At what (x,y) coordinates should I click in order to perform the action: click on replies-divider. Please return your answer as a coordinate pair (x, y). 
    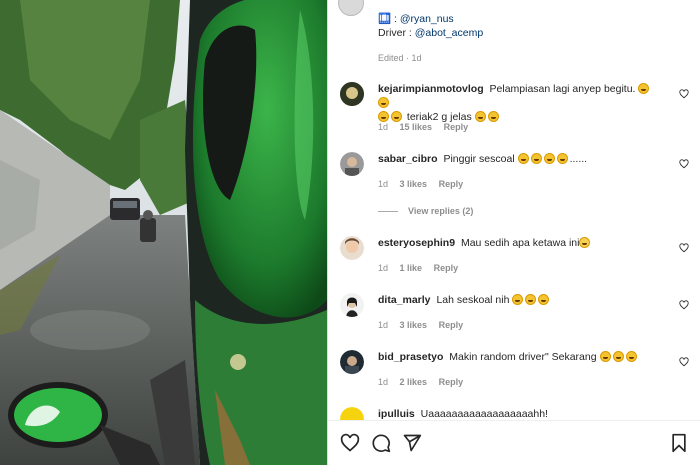
    Looking at the image, I should click on (388, 212).